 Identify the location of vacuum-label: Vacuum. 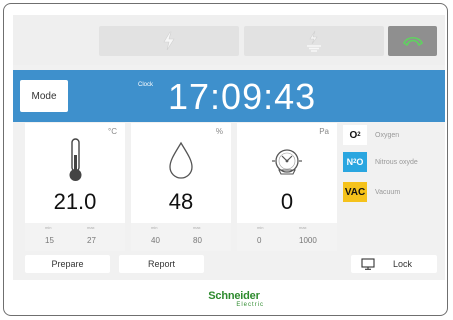
(388, 192).